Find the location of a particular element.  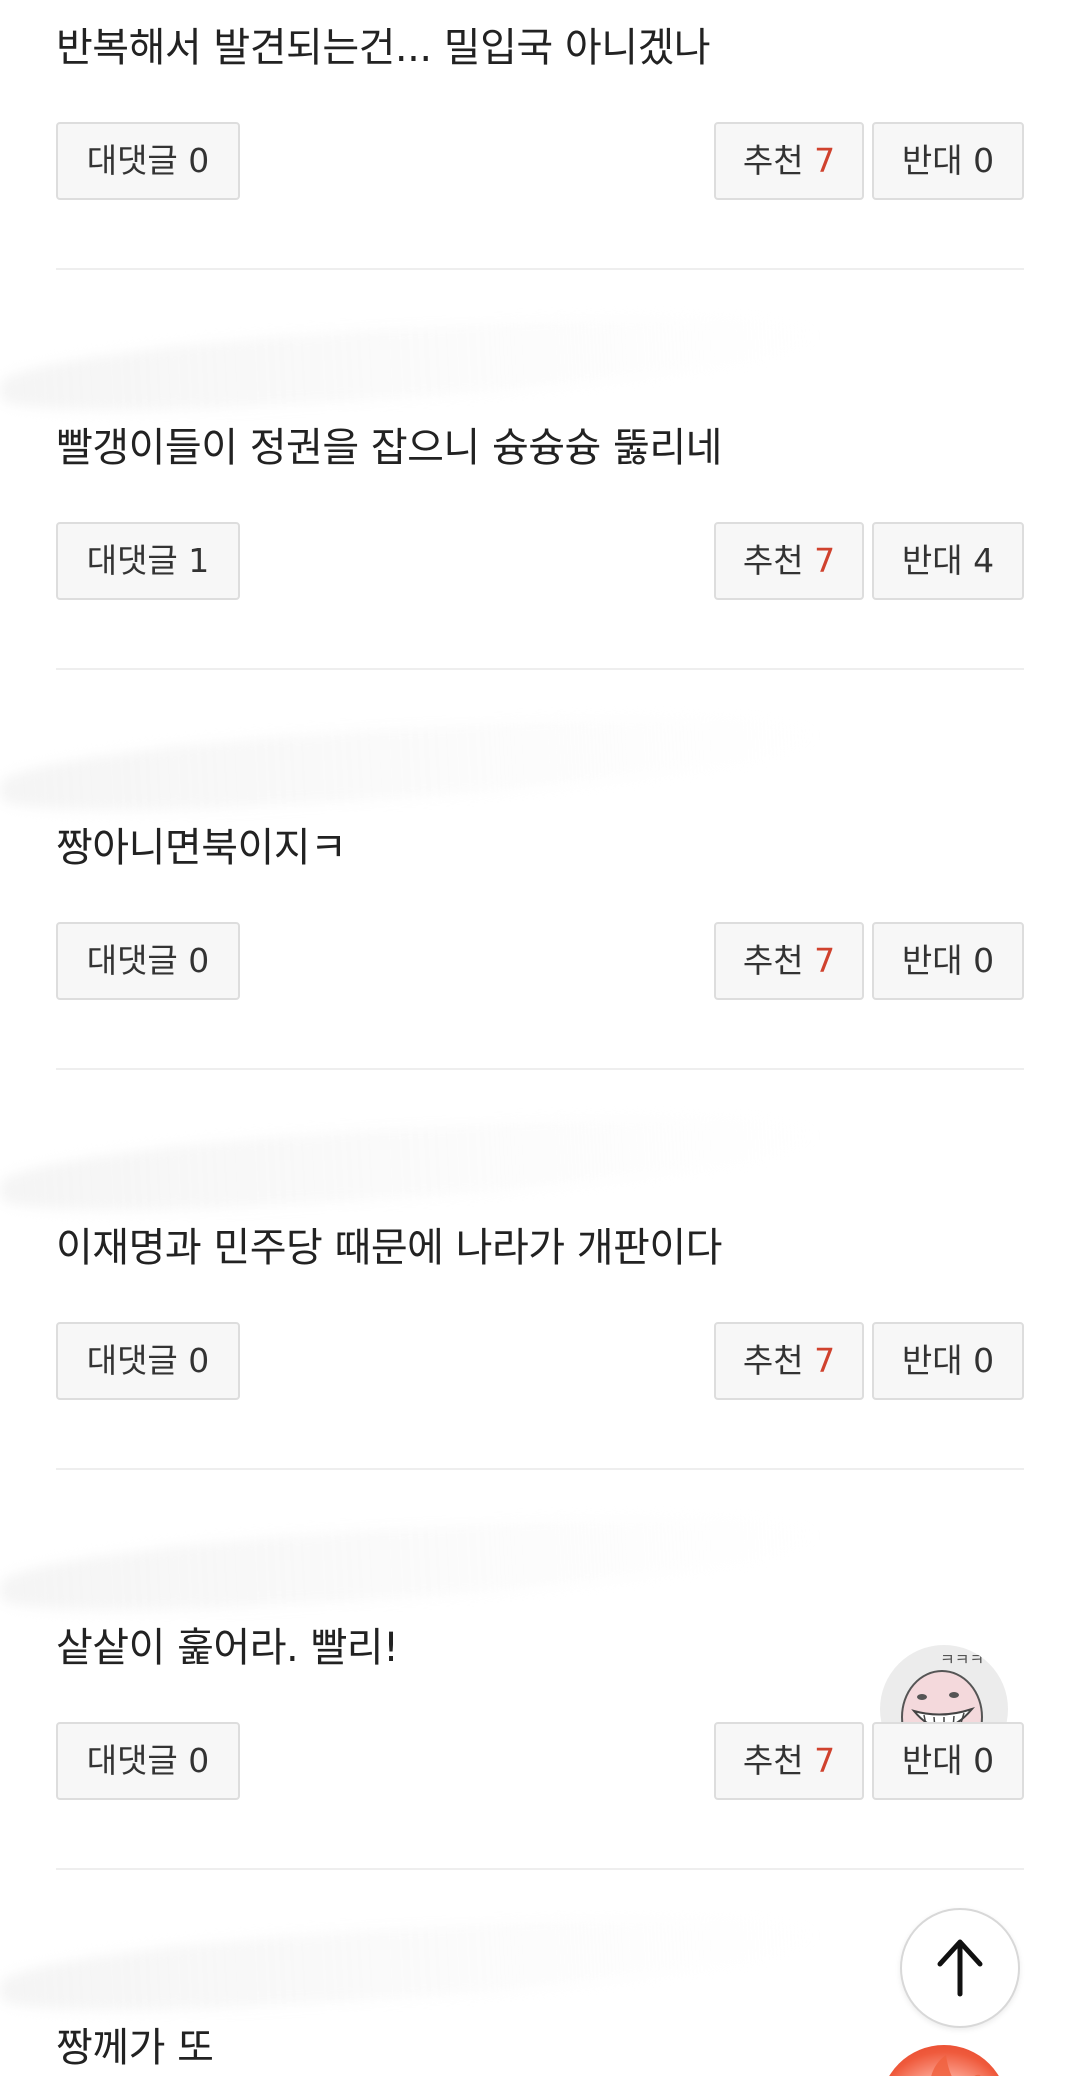

scroll-to-top-button is located at coordinates (960, 1968).